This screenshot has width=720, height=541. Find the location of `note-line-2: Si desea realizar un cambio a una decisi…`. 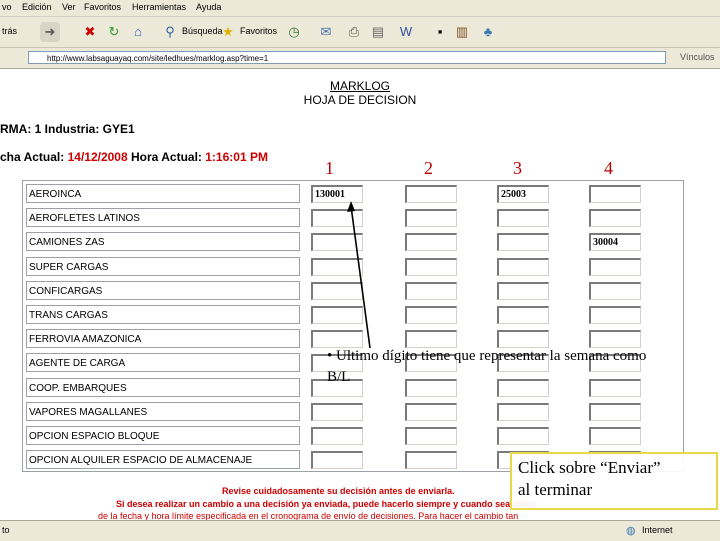

note-line-2: Si desea realizar un cambio a una decisi… is located at coordinates (326, 504).